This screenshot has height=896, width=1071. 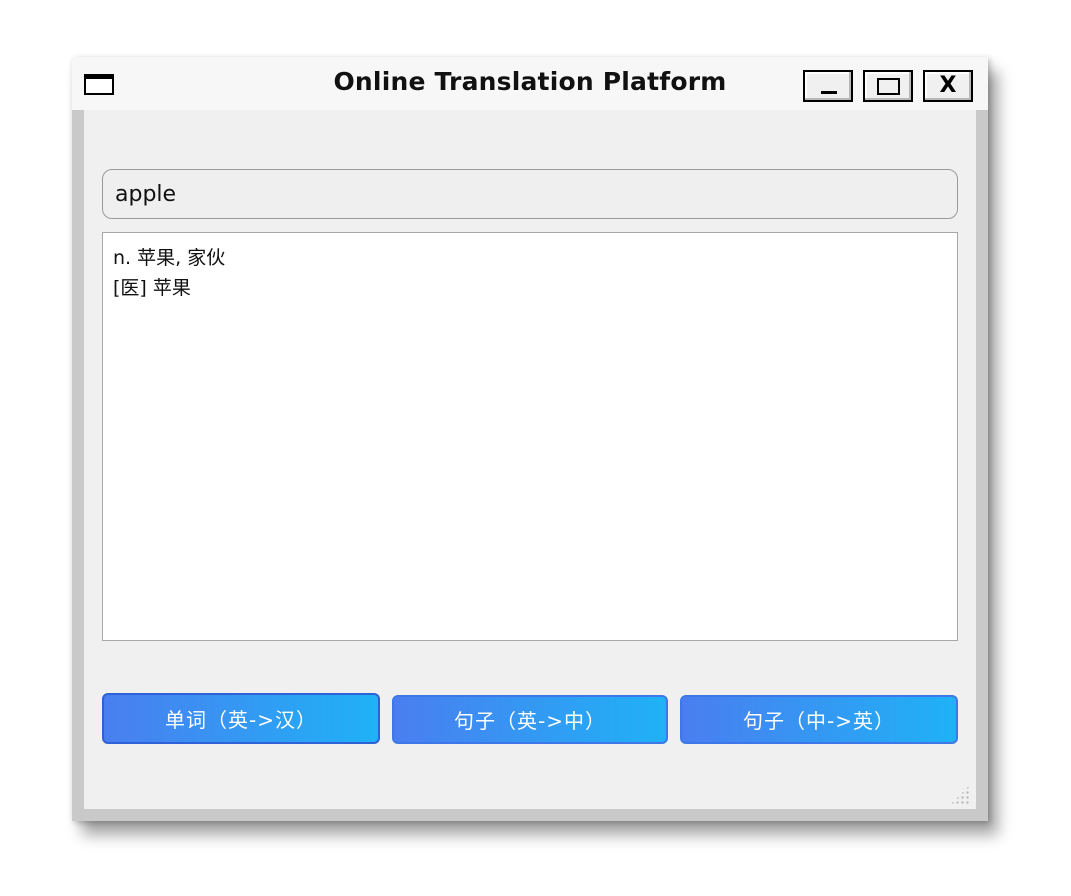 What do you see at coordinates (169, 258) in the screenshot?
I see `output-line: n. 苹果, 家伙` at bounding box center [169, 258].